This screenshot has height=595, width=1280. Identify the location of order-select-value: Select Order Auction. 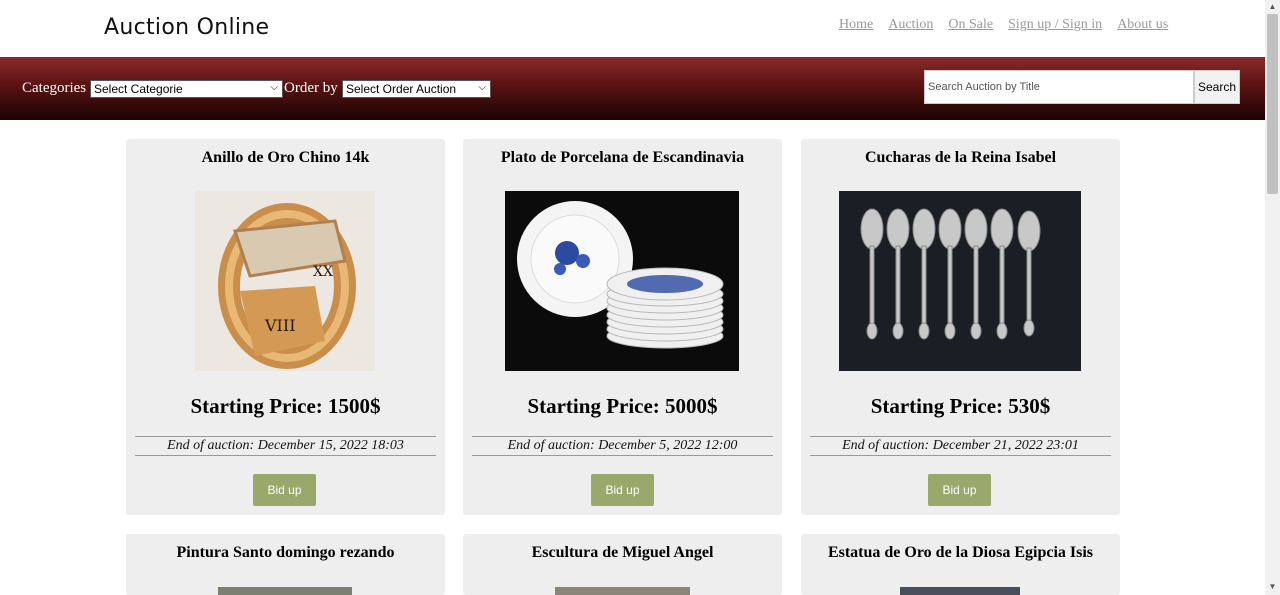
(401, 89).